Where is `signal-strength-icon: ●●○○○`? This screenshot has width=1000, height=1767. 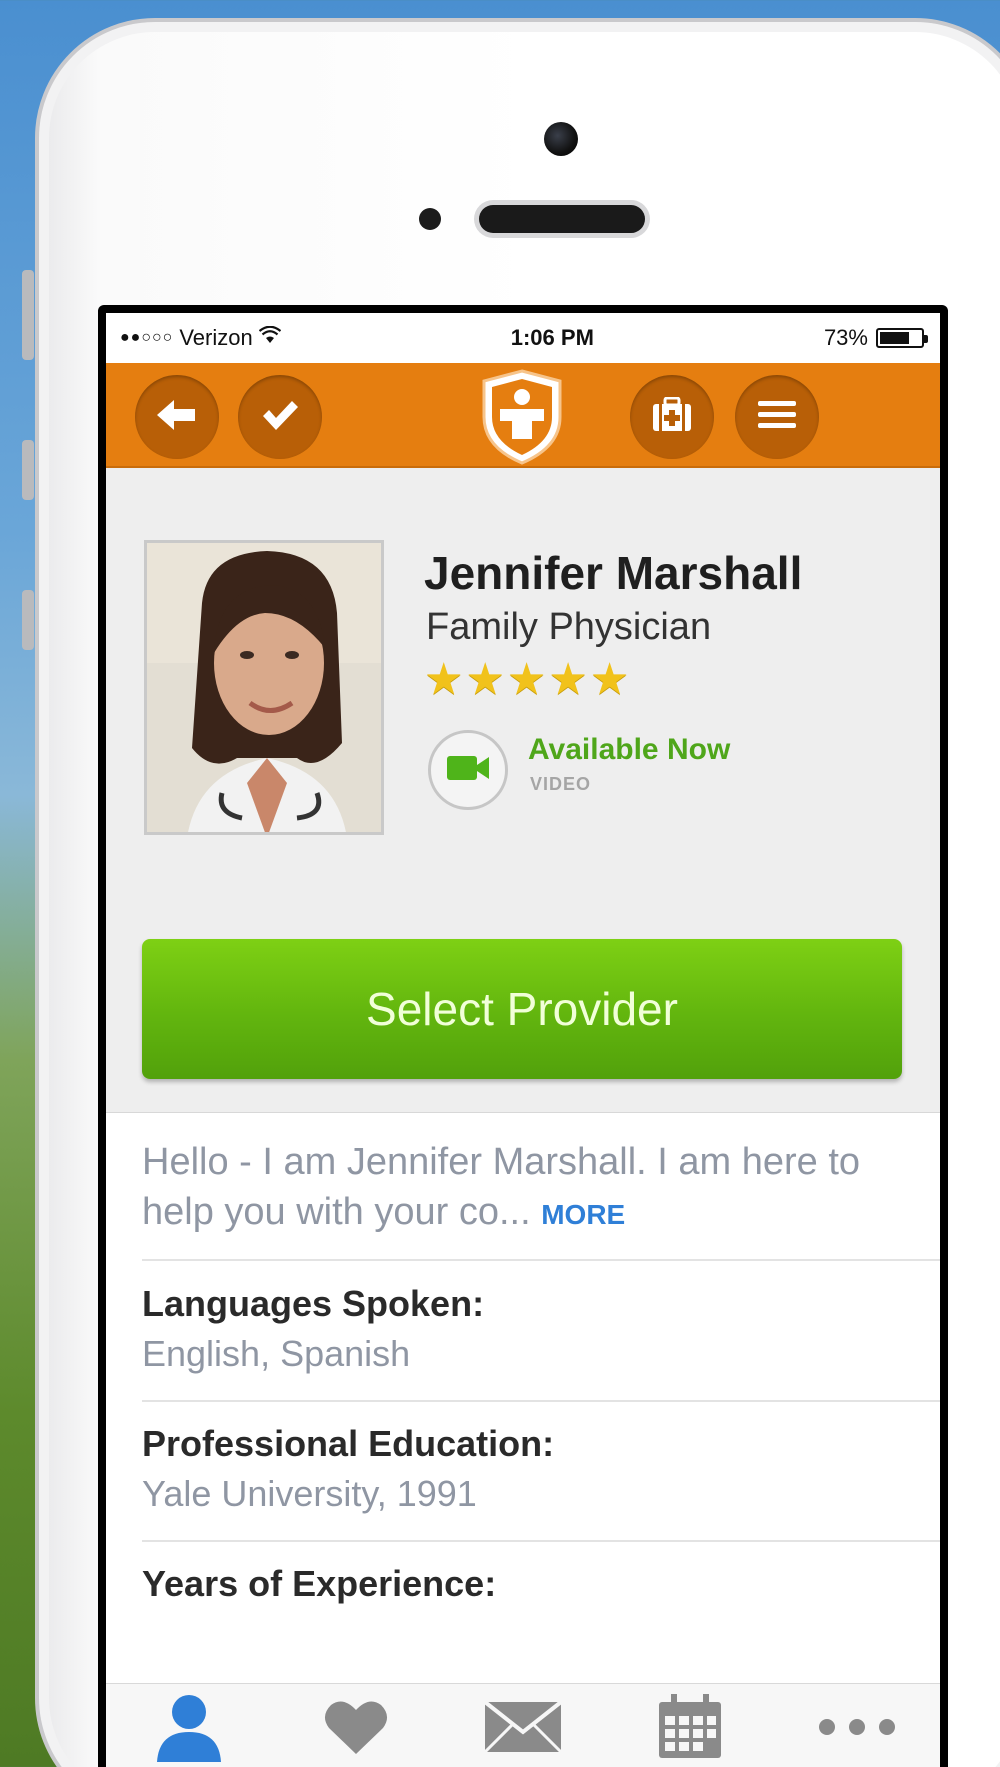
signal-strength-icon: ●●○○○ is located at coordinates (147, 337).